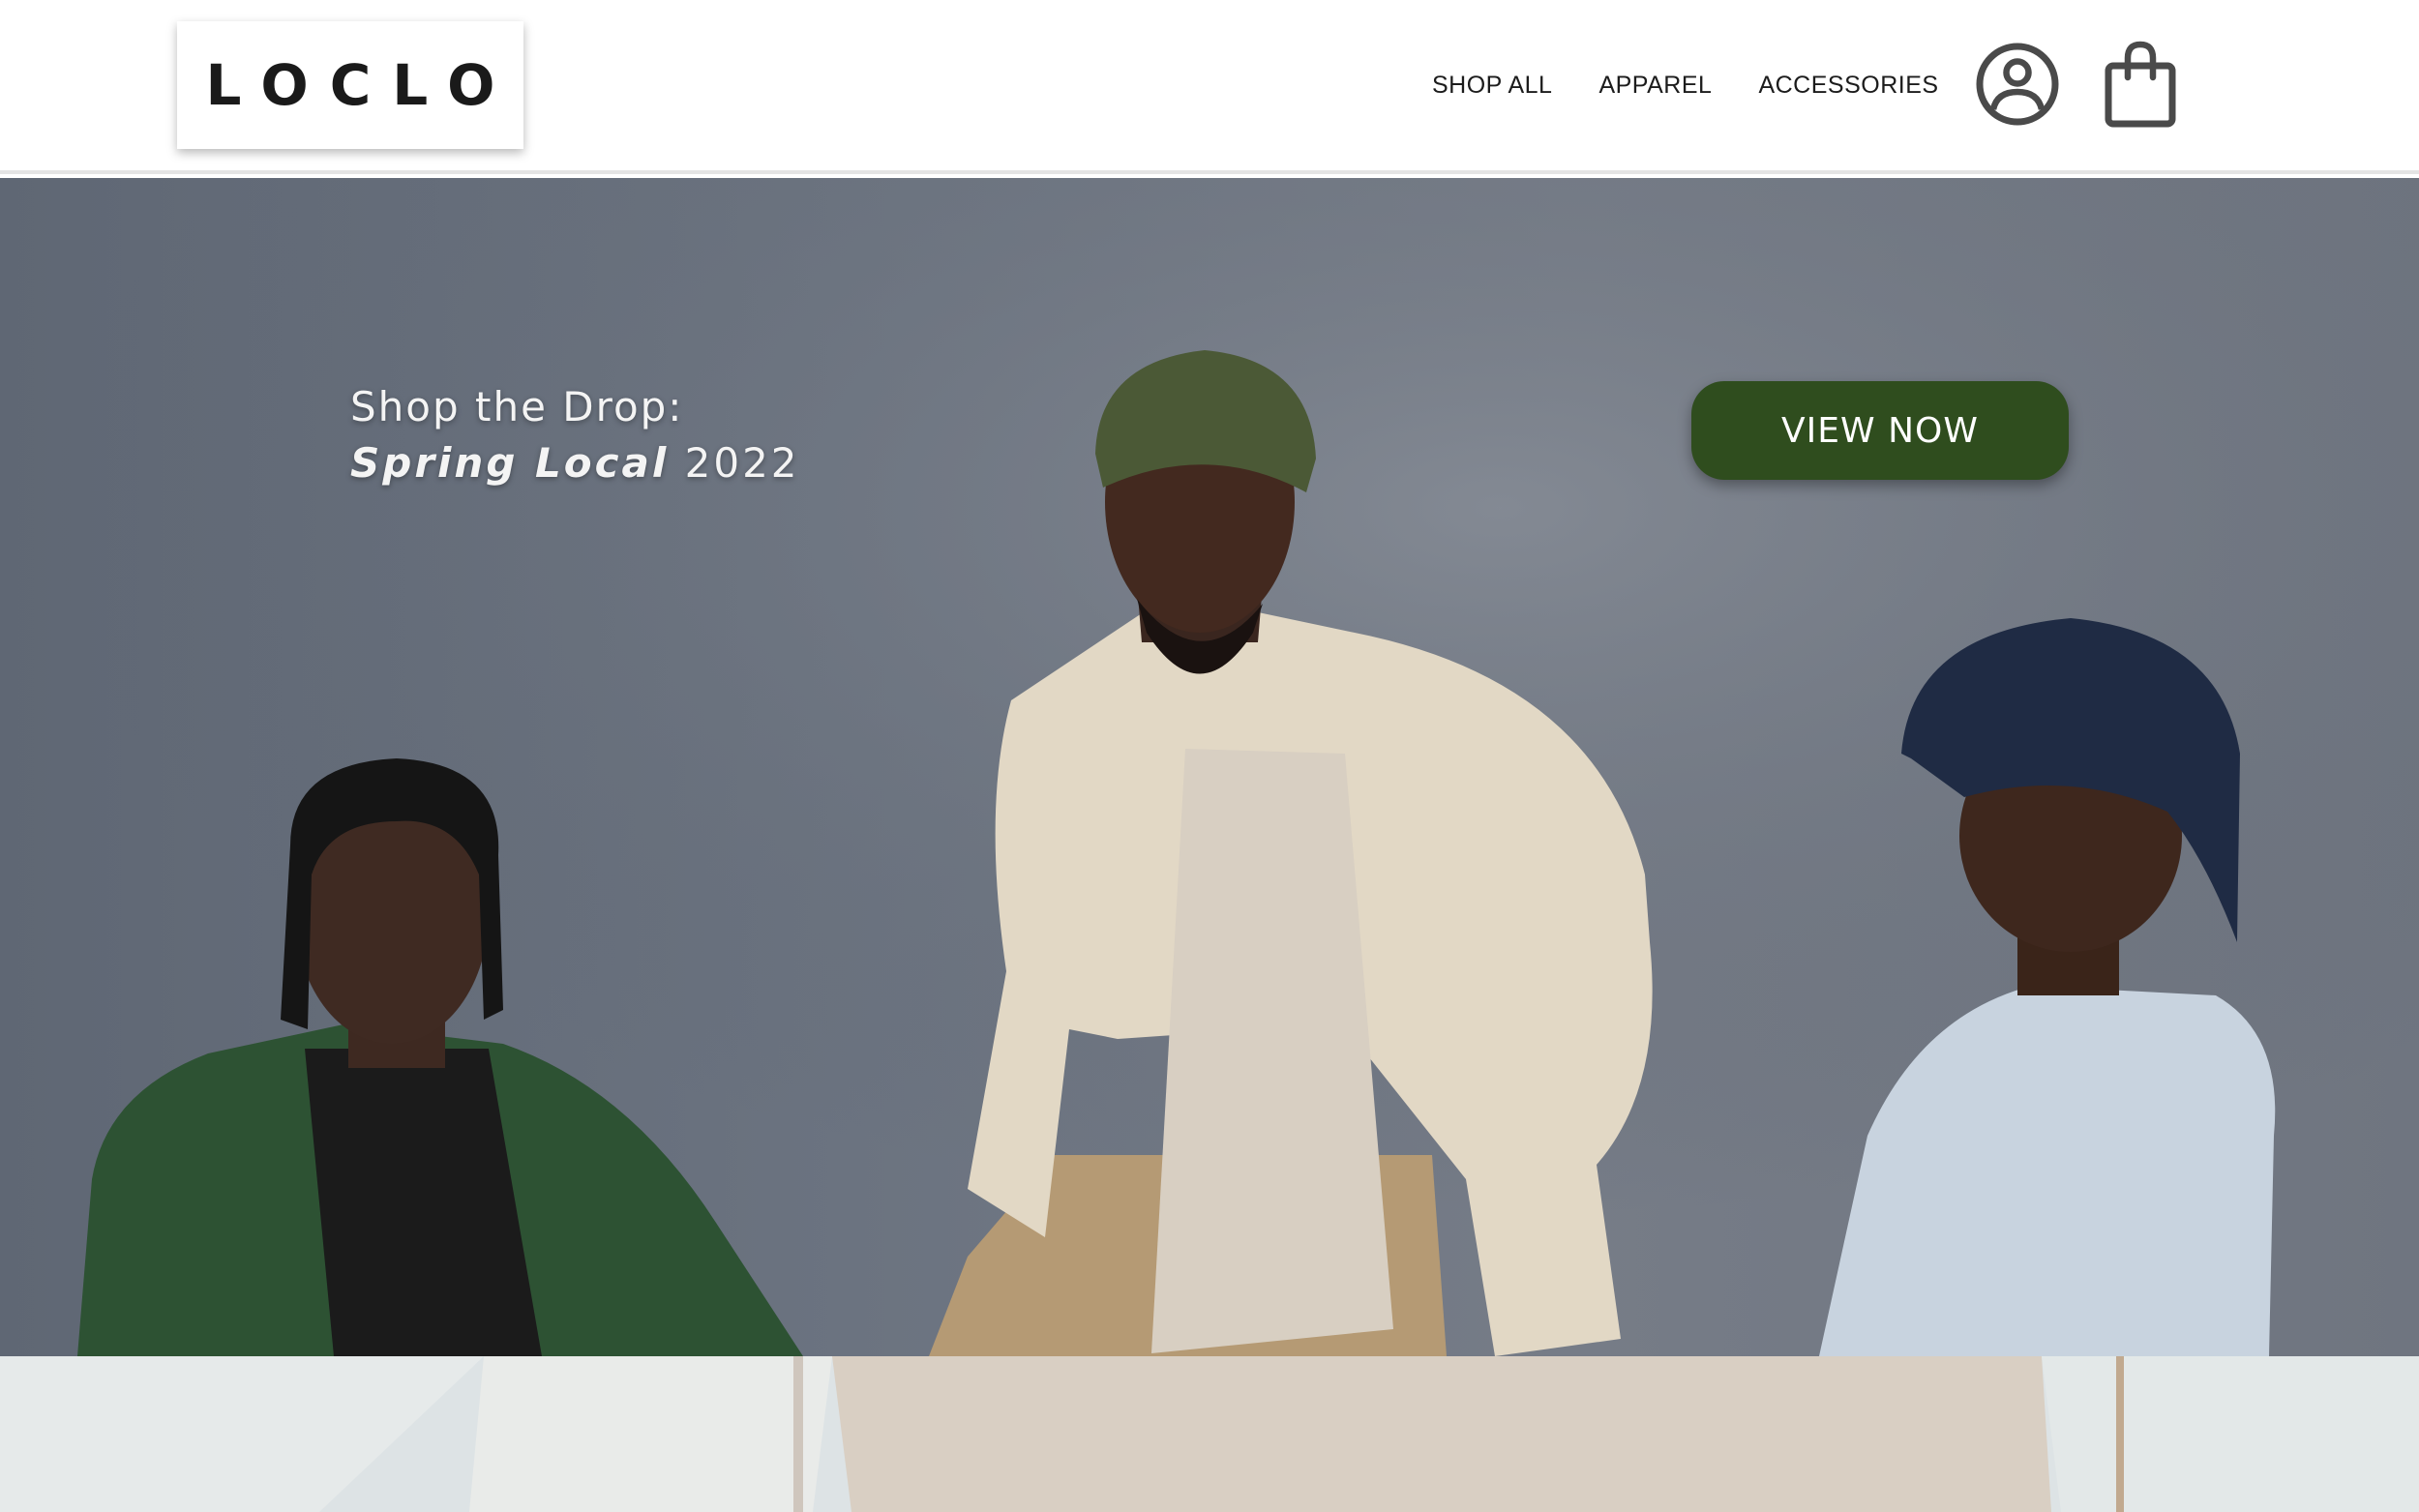 This screenshot has width=2419, height=1512. What do you see at coordinates (1655, 86) in the screenshot?
I see `nav-apparel: APPAREL` at bounding box center [1655, 86].